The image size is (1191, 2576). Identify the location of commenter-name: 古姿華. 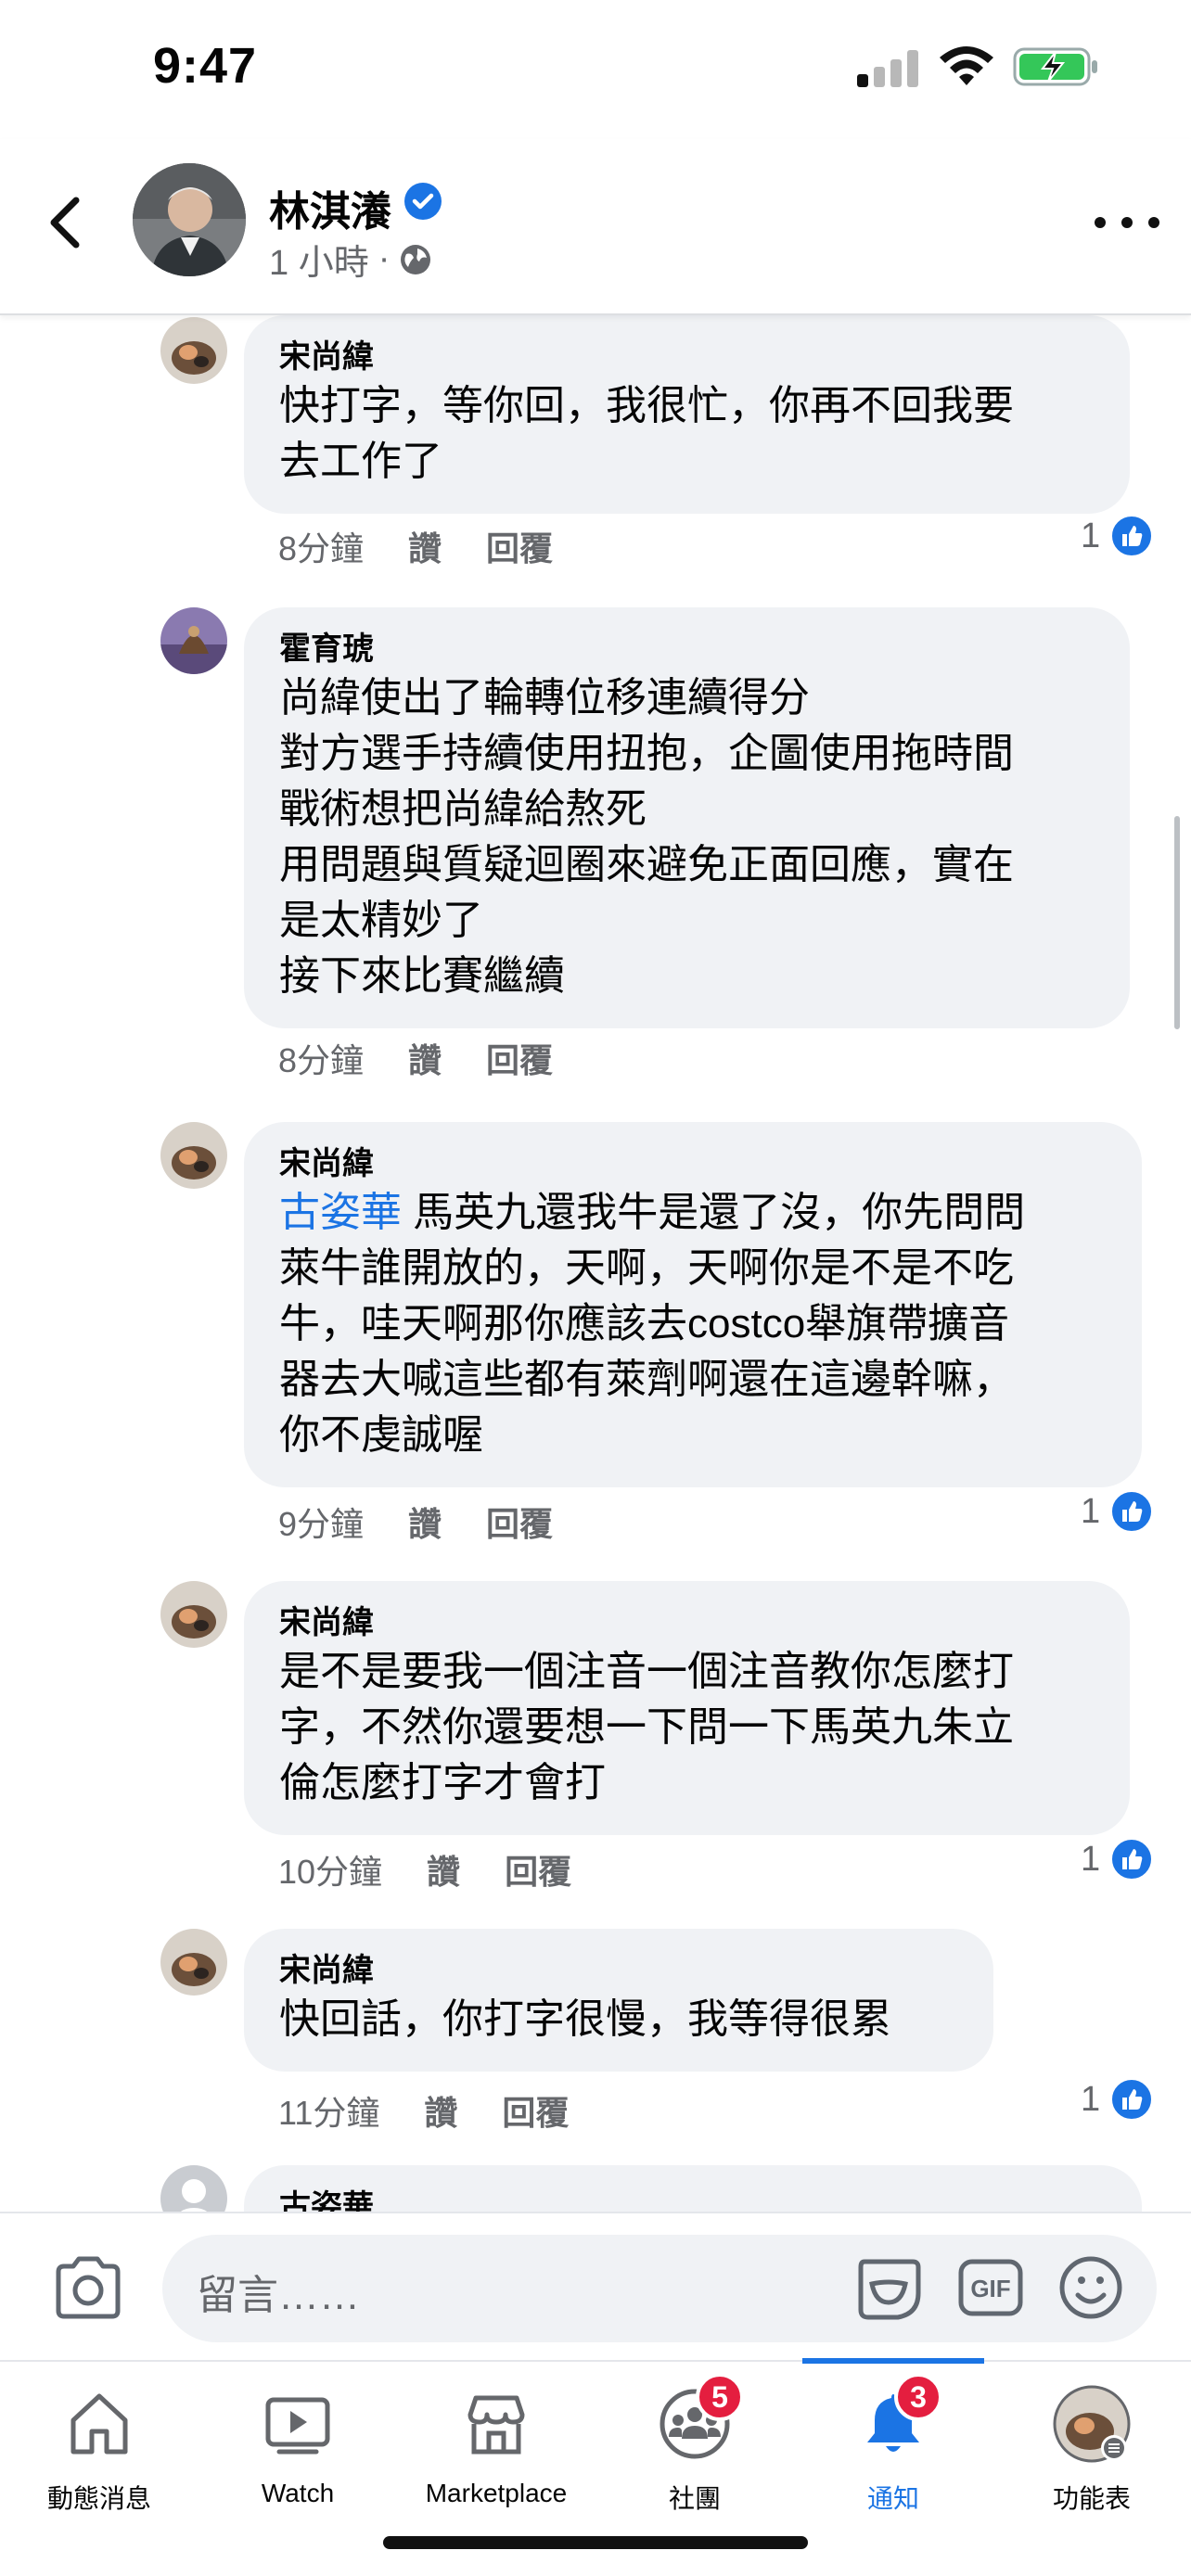
(693, 2199).